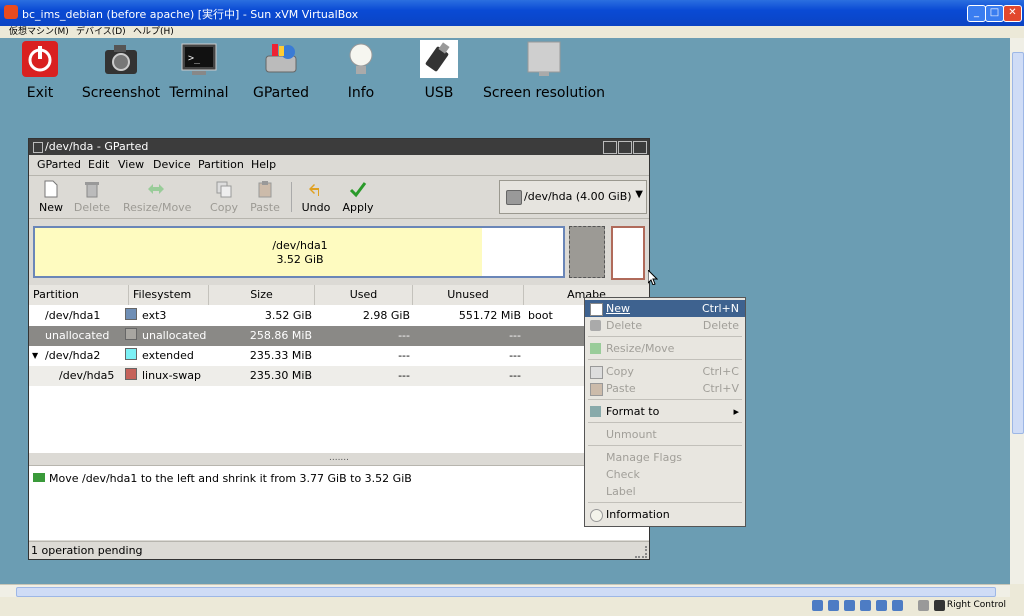  What do you see at coordinates (544, 59) in the screenshot?
I see `monitor-icon` at bounding box center [544, 59].